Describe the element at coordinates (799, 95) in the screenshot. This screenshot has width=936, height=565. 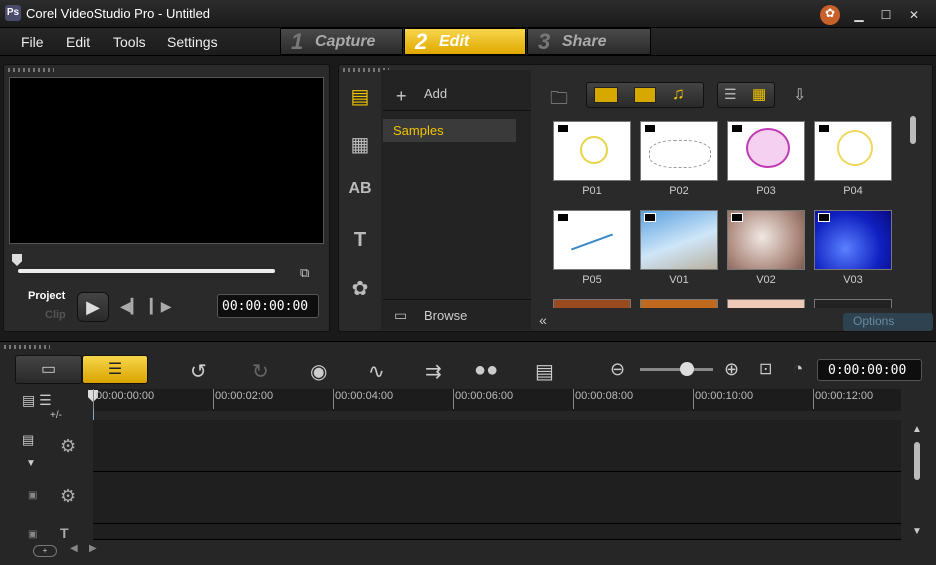
I see `sort-icon: ⇩` at that location.